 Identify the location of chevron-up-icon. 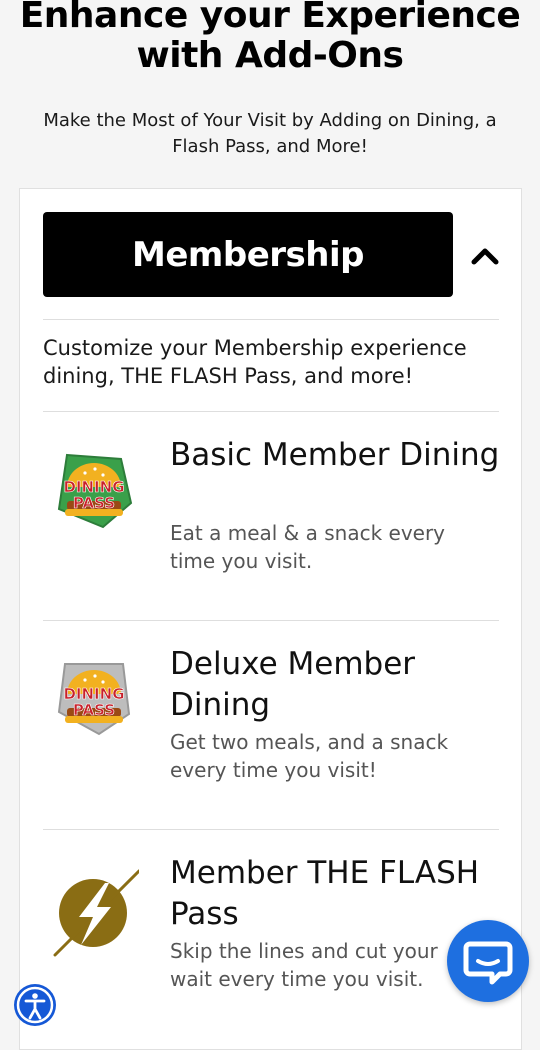
(485, 256).